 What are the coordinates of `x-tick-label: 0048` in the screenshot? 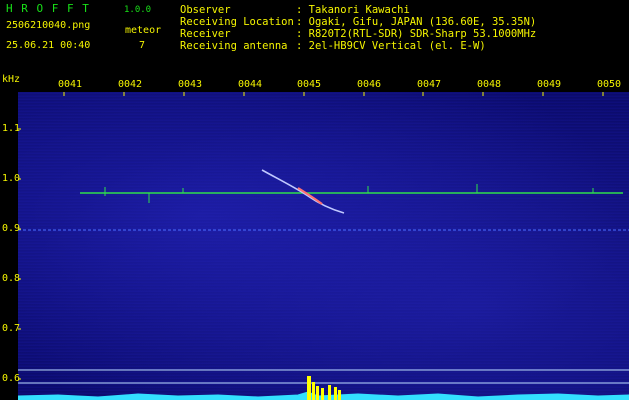 It's located at (489, 84).